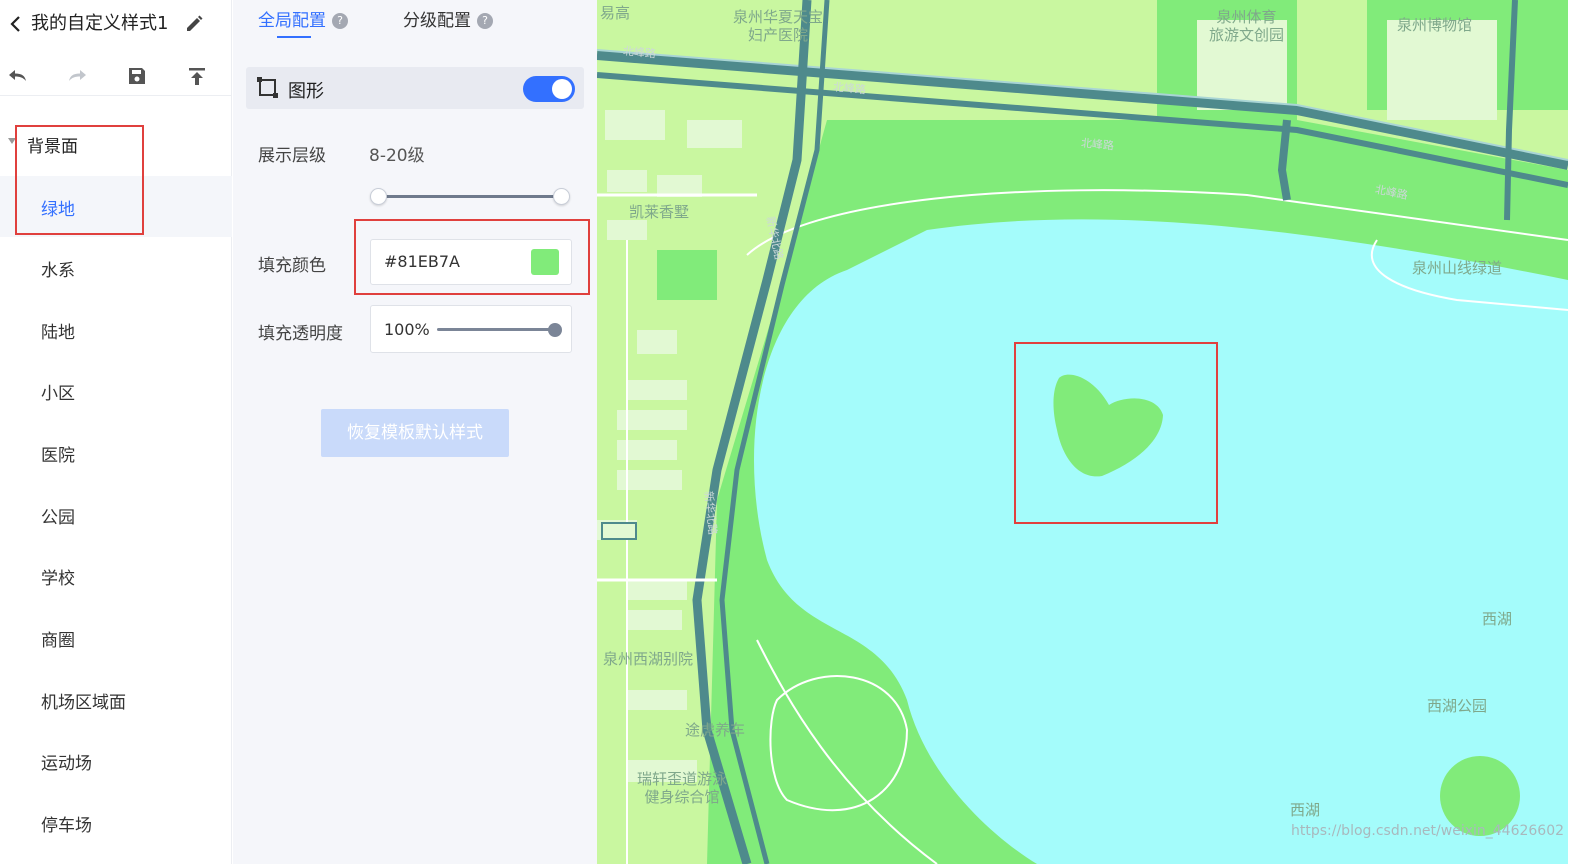 The image size is (1590, 864). What do you see at coordinates (1434, 25) in the screenshot?
I see `map-label-museum: 泉州博物馆` at bounding box center [1434, 25].